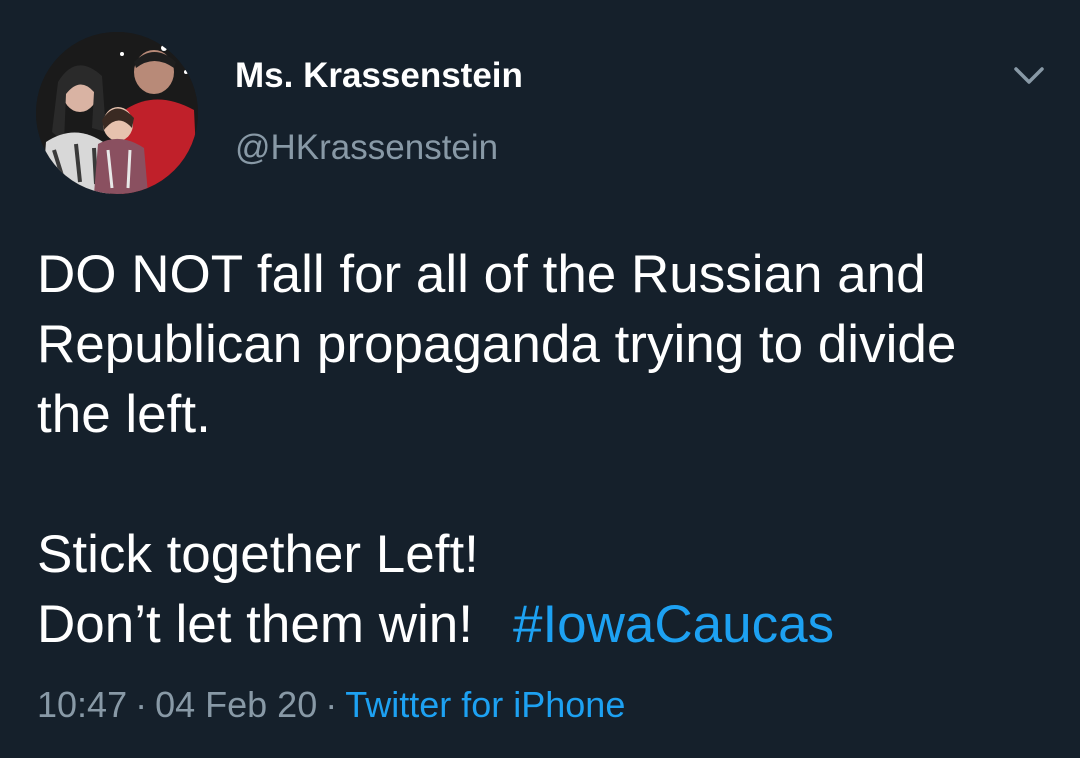 This screenshot has height=758, width=1080. What do you see at coordinates (82, 704) in the screenshot?
I see `tweet-time: 10:47` at bounding box center [82, 704].